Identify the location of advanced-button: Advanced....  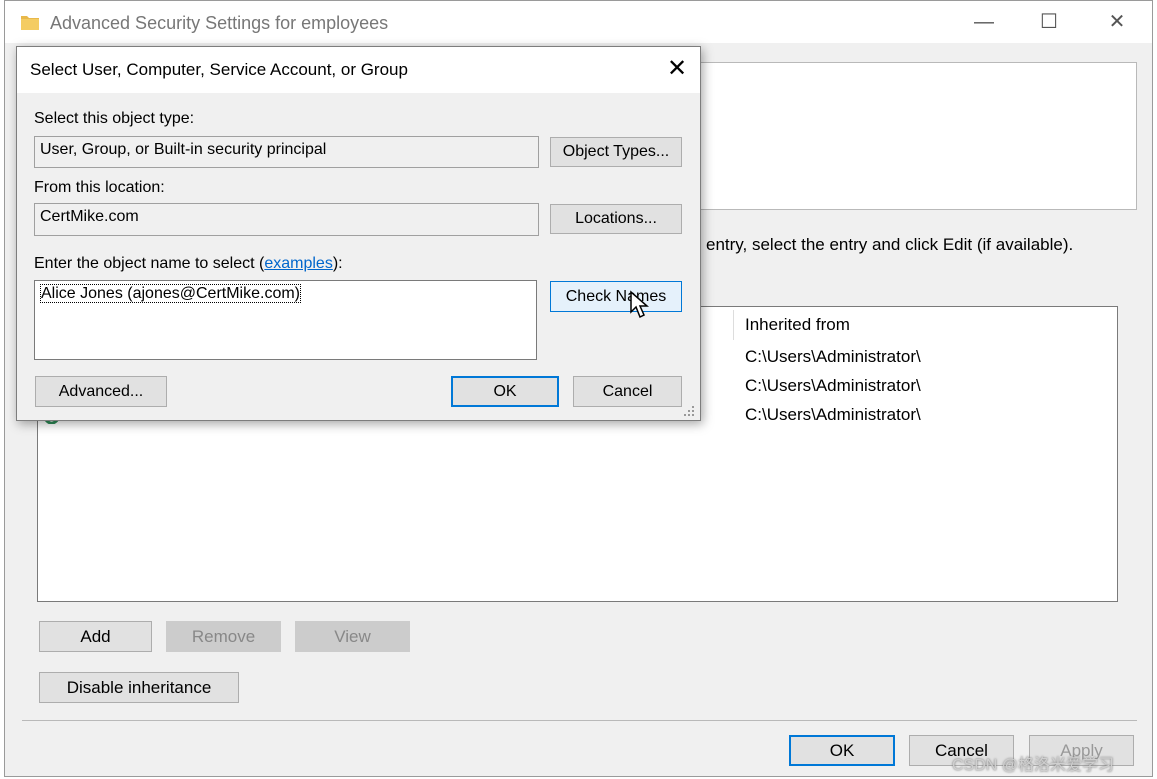
(101, 391).